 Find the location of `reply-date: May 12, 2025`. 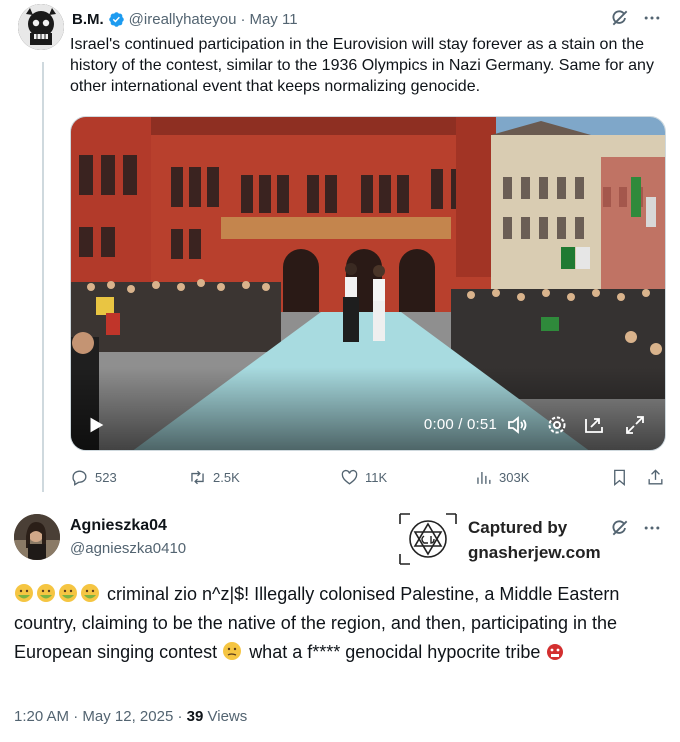

reply-date: May 12, 2025 is located at coordinates (127, 716).